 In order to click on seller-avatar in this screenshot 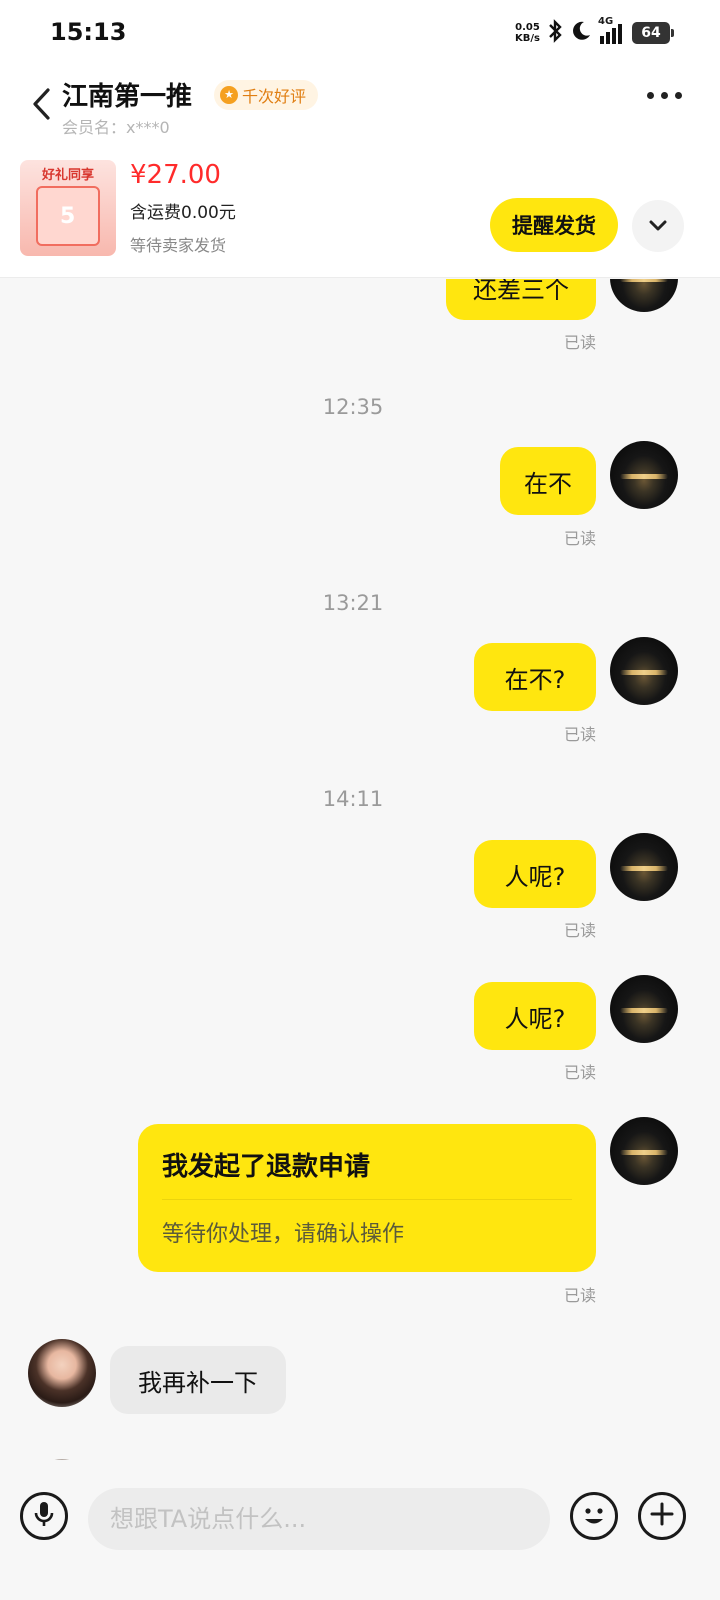, I will do `click(62, 1373)`.